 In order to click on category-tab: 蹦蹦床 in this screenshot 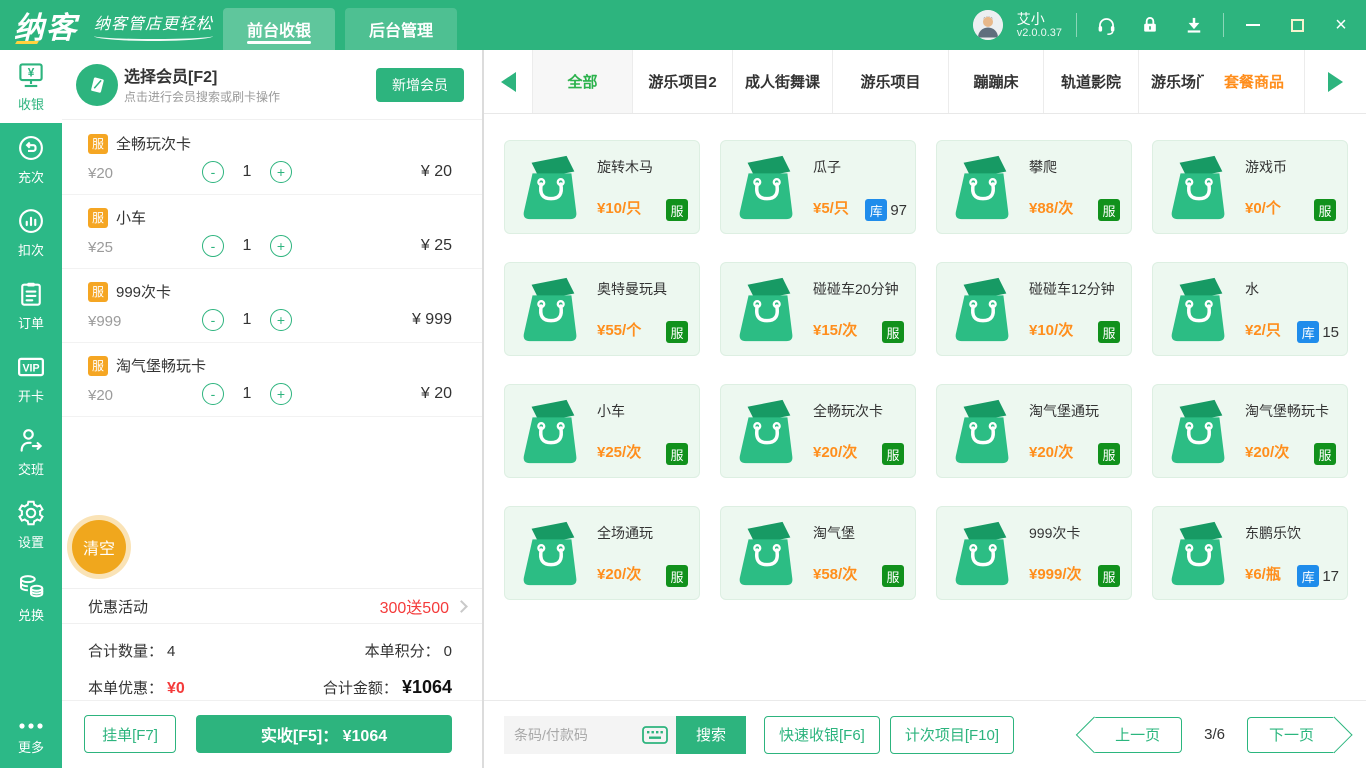, I will do `click(995, 81)`.